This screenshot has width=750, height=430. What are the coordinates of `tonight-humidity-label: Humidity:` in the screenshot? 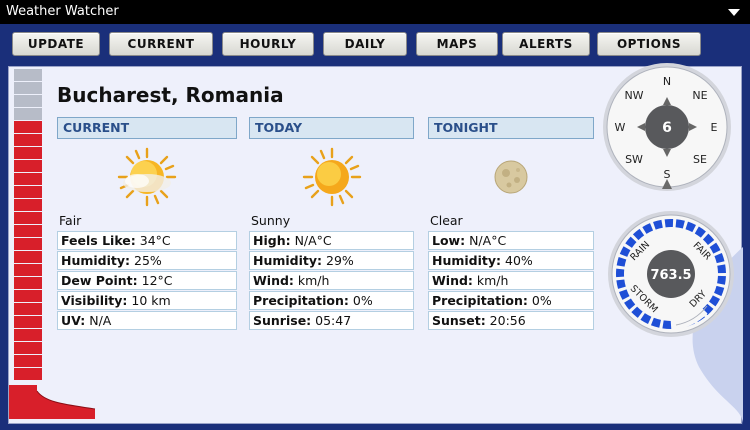 It's located at (467, 260).